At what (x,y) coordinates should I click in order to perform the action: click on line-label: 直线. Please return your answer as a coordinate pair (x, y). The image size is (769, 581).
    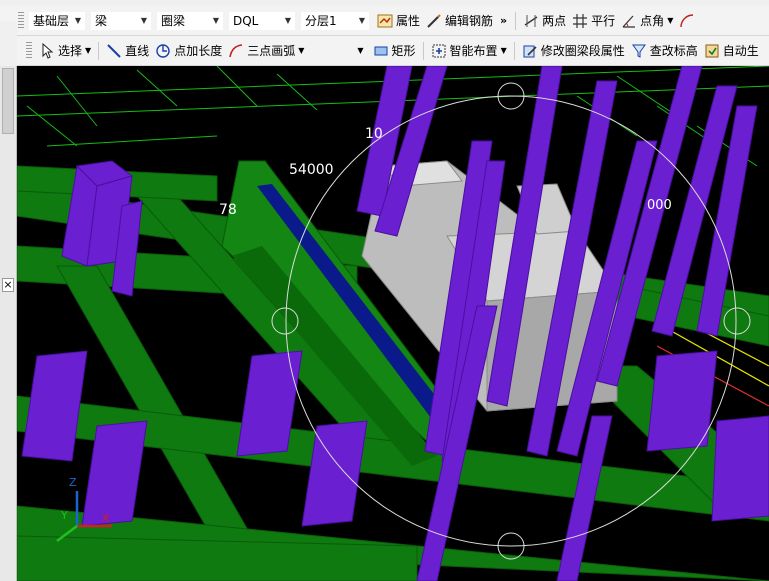
    Looking at the image, I should click on (137, 51).